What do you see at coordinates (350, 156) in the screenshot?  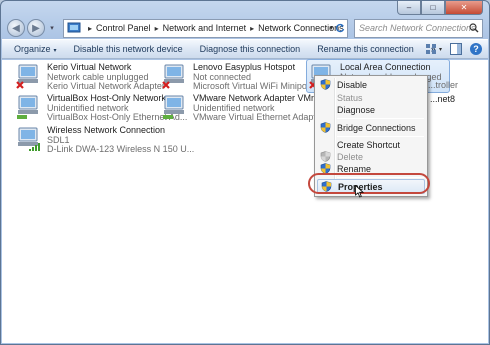 I see `menu-item-label: Delete` at bounding box center [350, 156].